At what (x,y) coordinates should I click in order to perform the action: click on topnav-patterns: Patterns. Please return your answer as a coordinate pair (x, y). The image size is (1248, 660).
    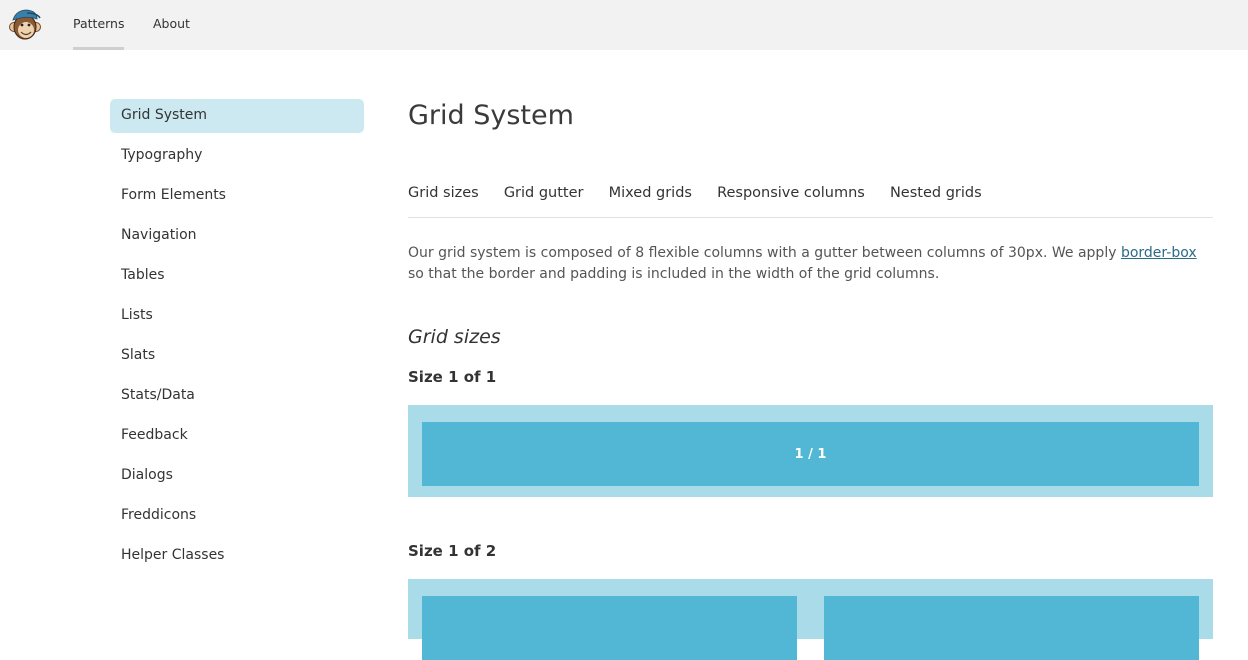
    Looking at the image, I should click on (99, 25).